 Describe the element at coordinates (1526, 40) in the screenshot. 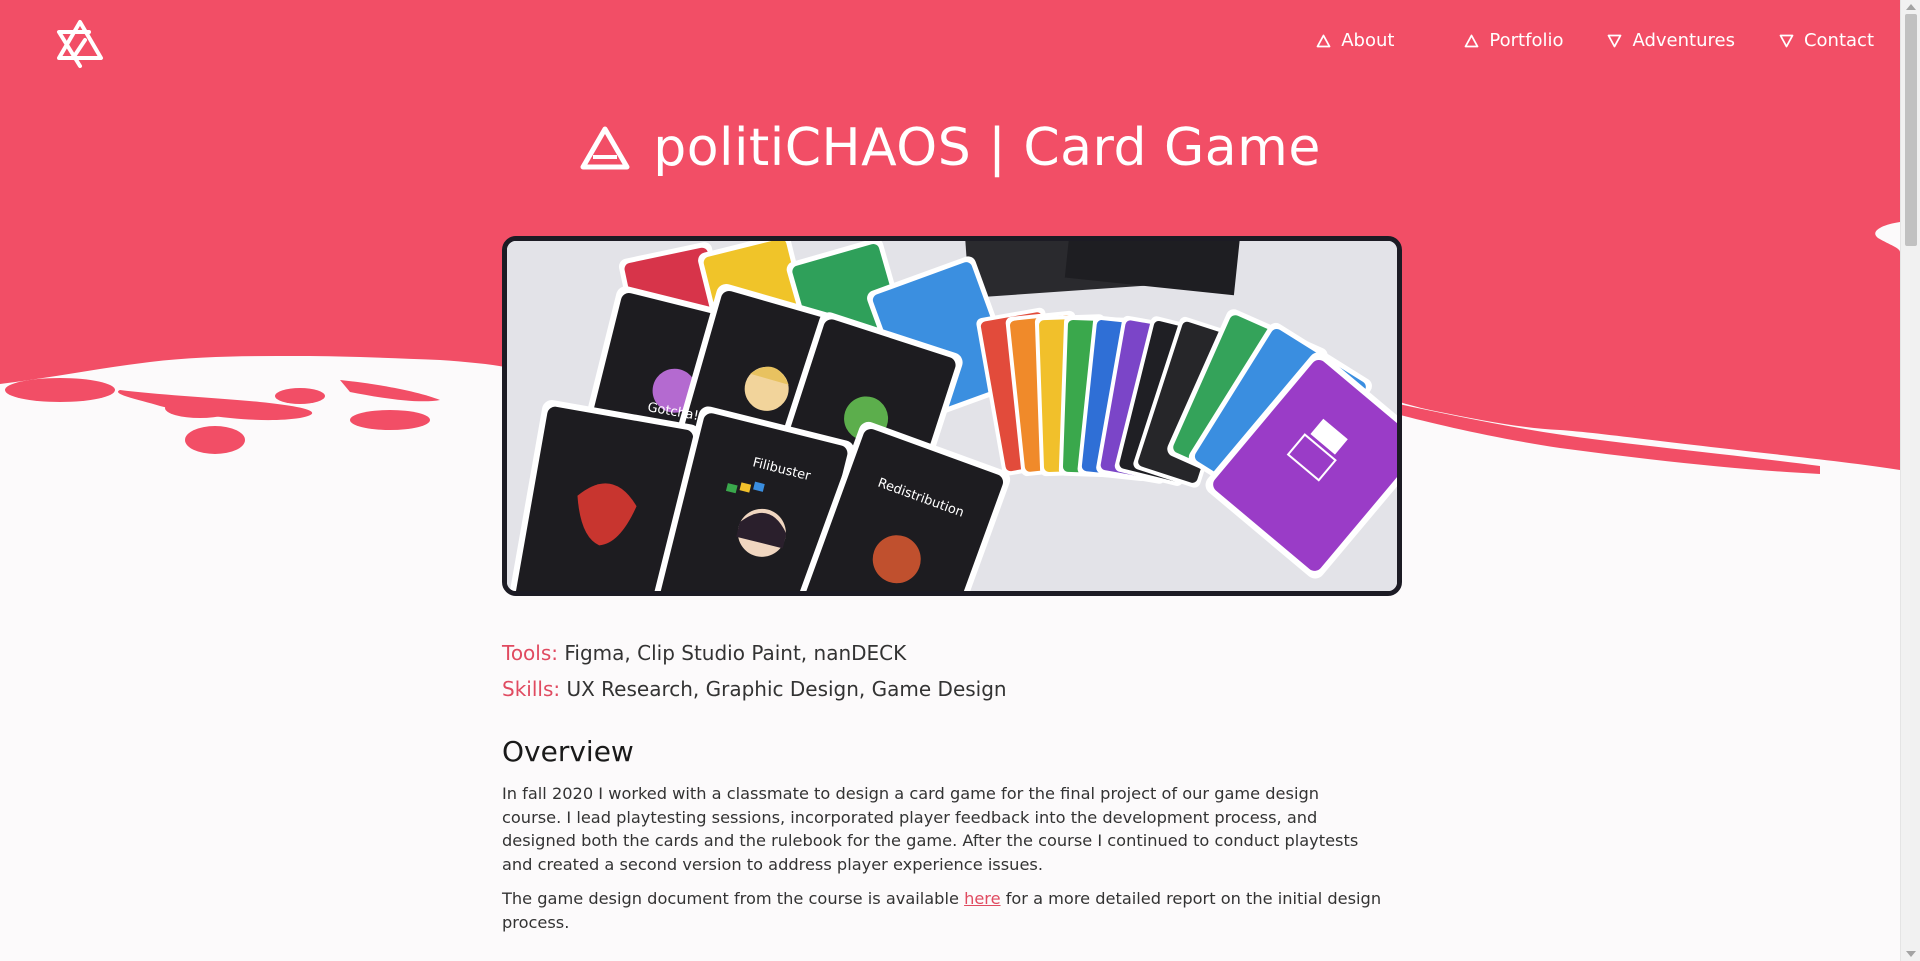

I see `nav-portfolio-label: Portfolio` at that location.